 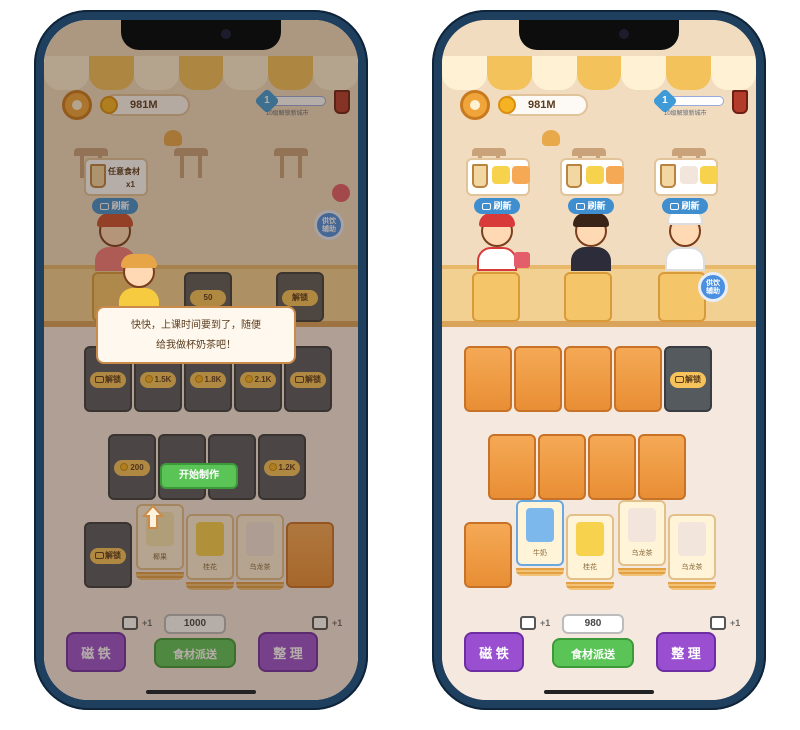 What do you see at coordinates (686, 652) in the screenshot?
I see `sort-button: 整 理` at bounding box center [686, 652].